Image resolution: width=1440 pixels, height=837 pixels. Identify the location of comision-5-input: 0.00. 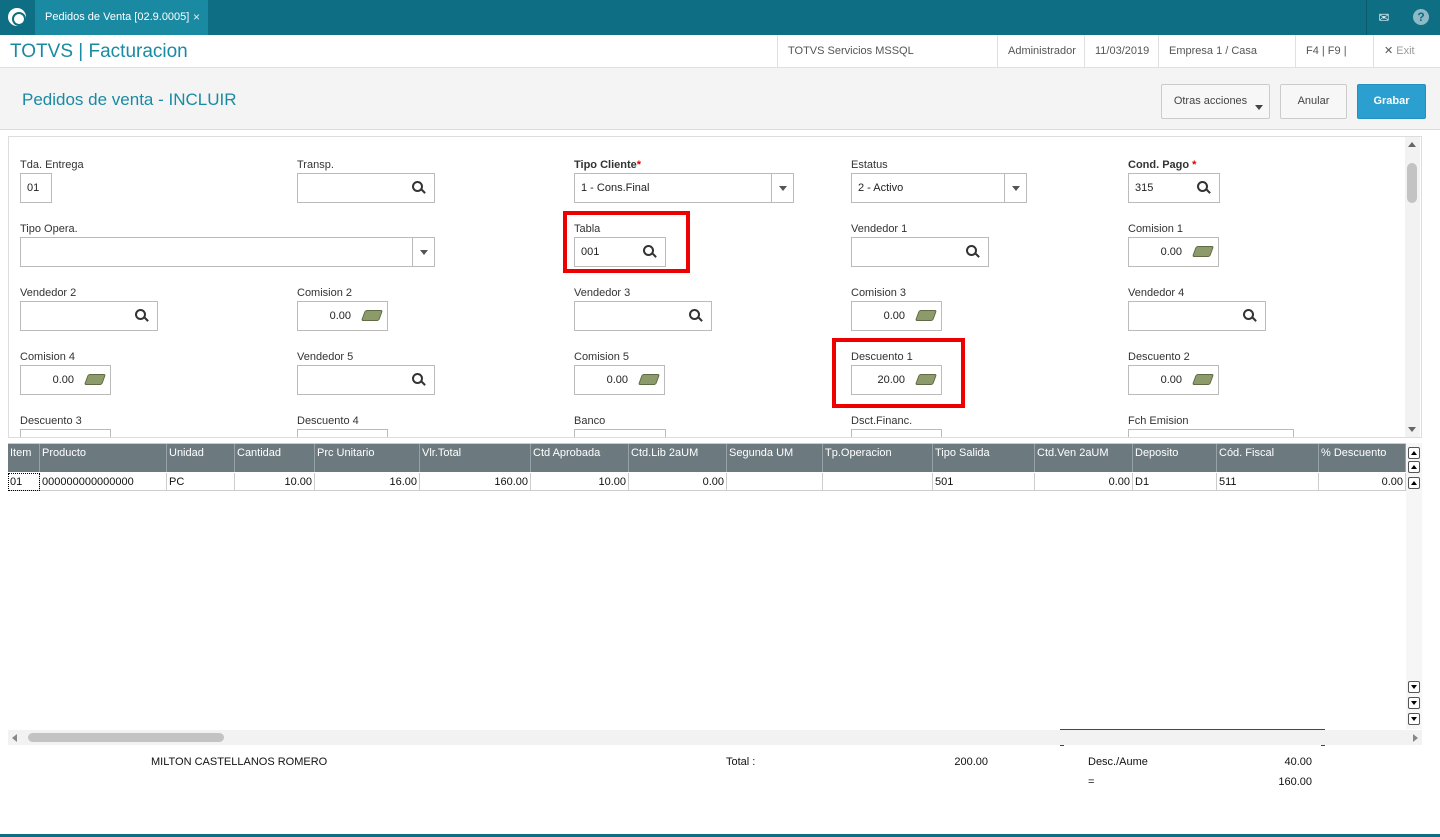
(619, 380).